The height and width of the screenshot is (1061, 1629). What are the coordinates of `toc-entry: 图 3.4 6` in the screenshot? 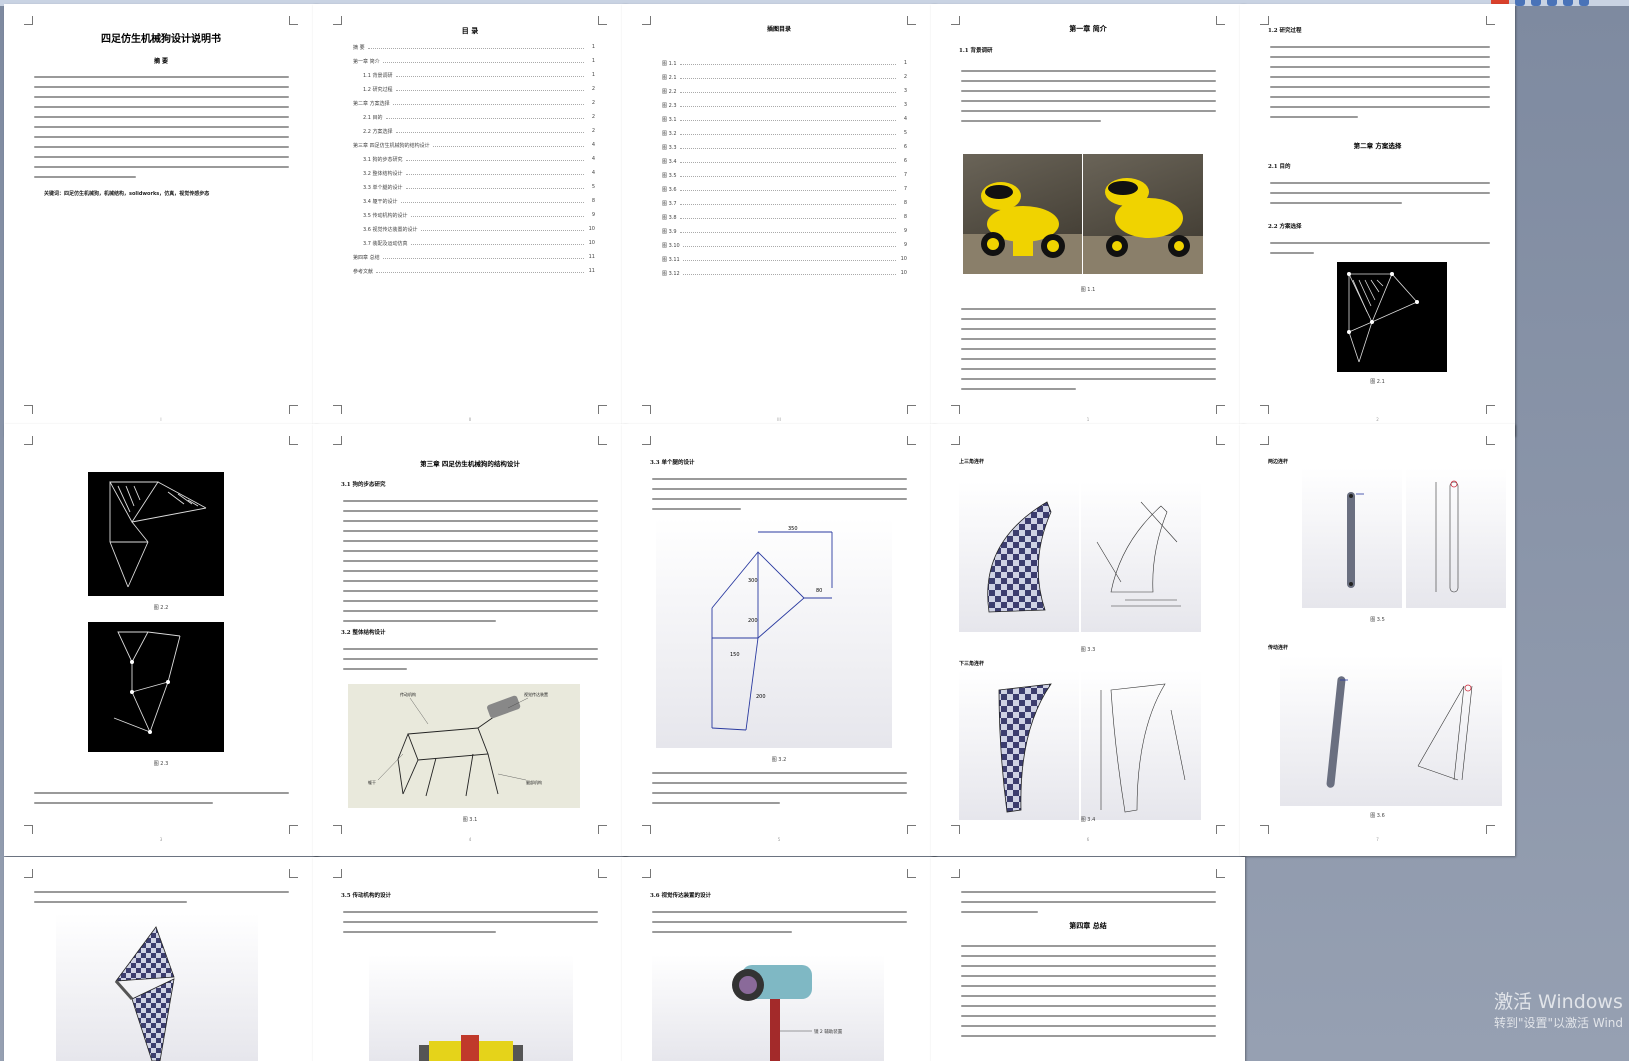 It's located at (784, 161).